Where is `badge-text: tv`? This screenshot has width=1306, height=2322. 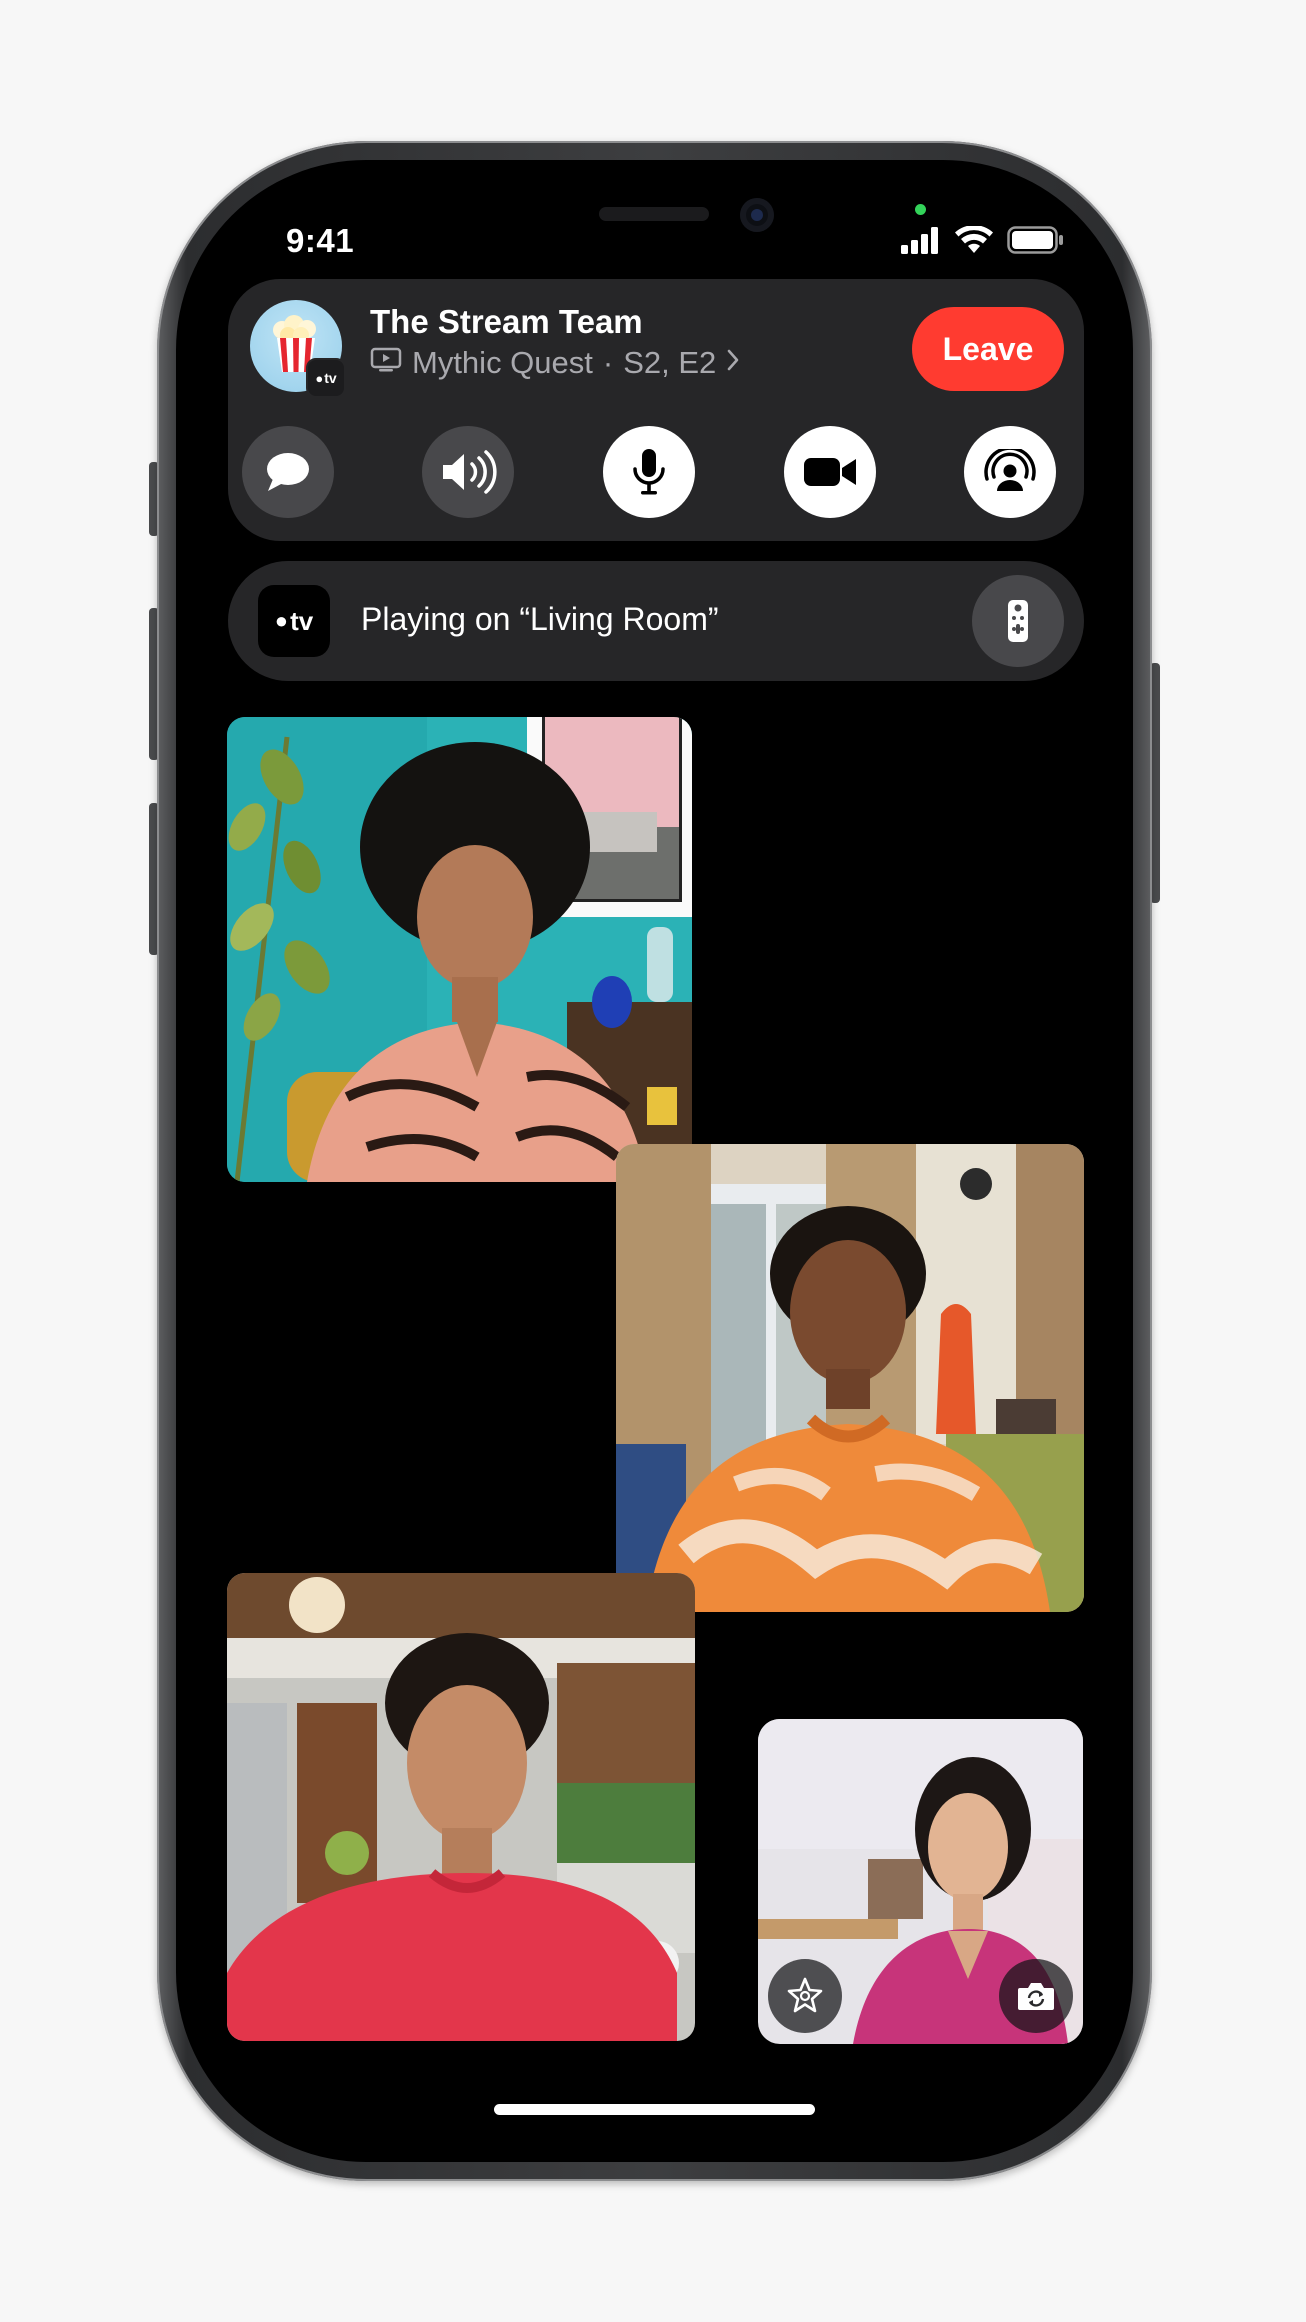
badge-text: tv is located at coordinates (330, 378).